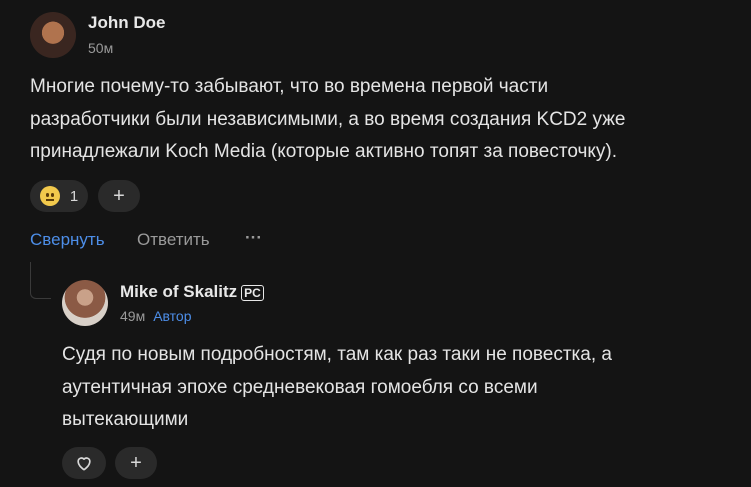 This screenshot has width=751, height=487. I want to click on collapse-button: Свернуть, so click(67, 240).